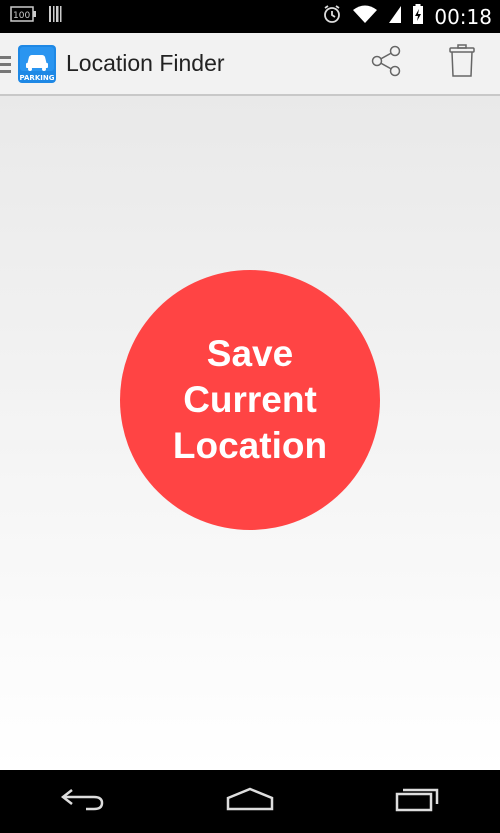 The height and width of the screenshot is (833, 500). What do you see at coordinates (37, 78) in the screenshot?
I see `app-icon-label: PARKING` at bounding box center [37, 78].